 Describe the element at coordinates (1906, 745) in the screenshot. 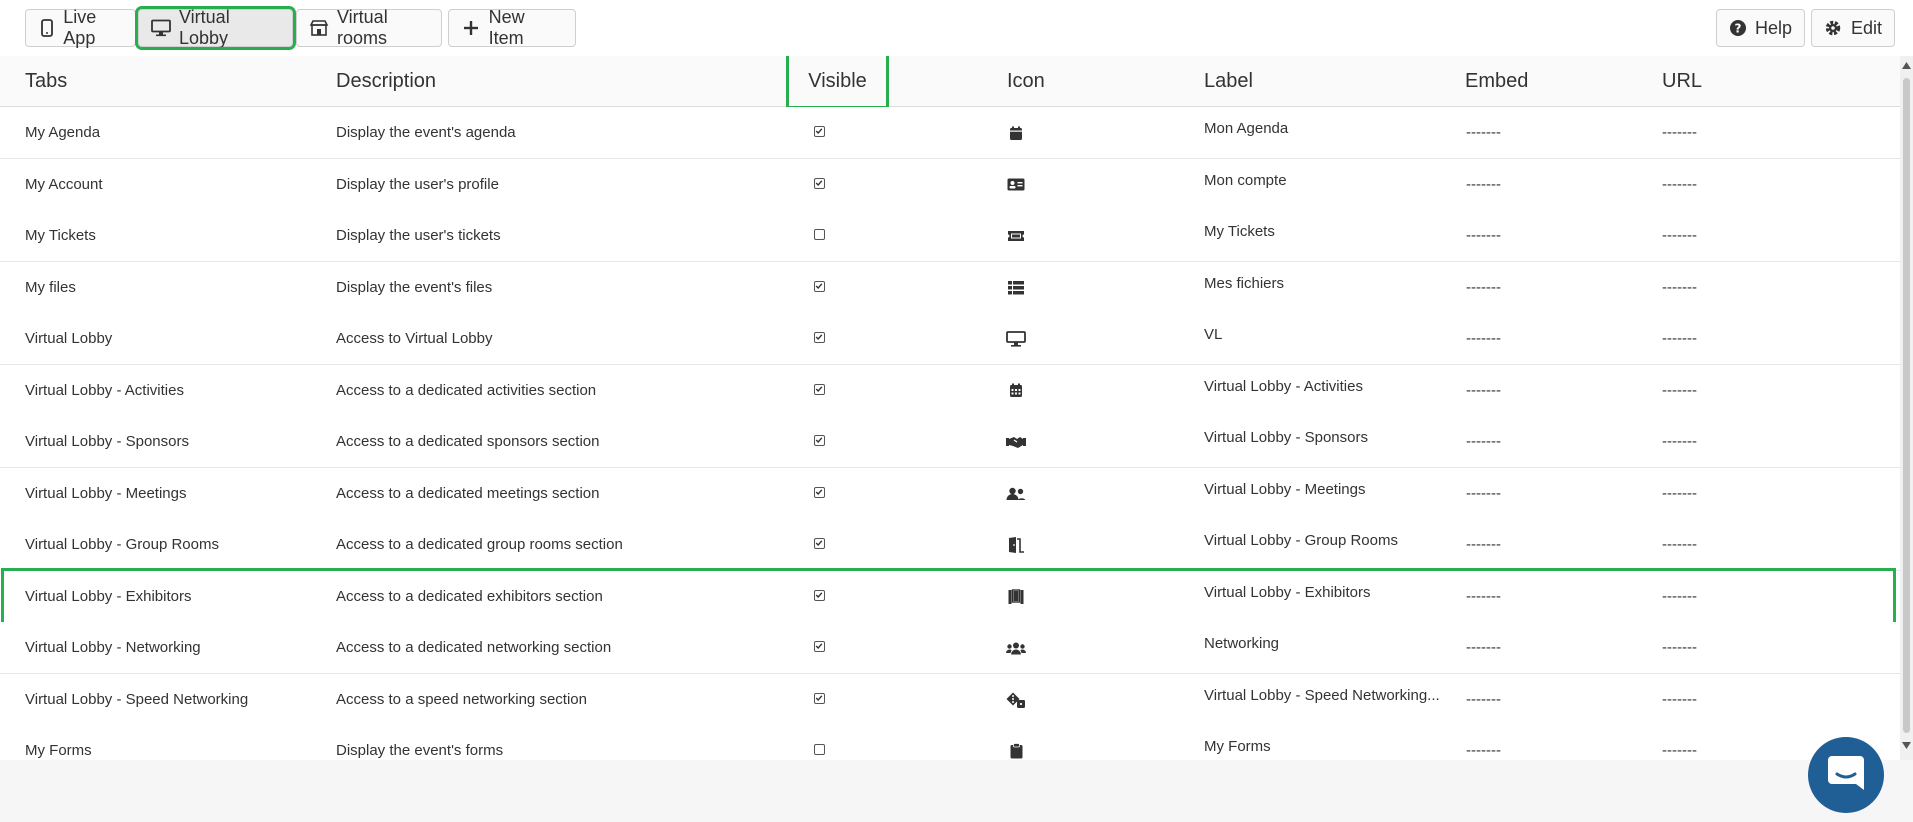

I see `scroll-down-icon` at that location.